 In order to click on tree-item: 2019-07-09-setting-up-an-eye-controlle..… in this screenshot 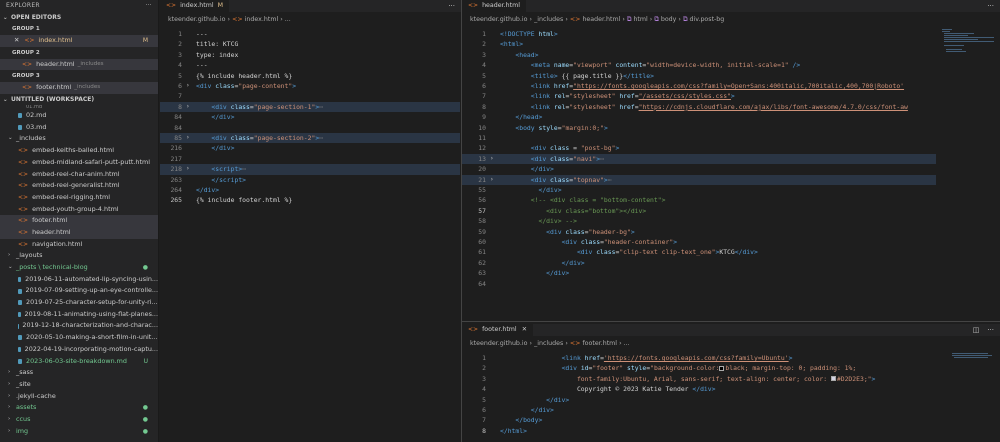, I will do `click(79, 291)`.